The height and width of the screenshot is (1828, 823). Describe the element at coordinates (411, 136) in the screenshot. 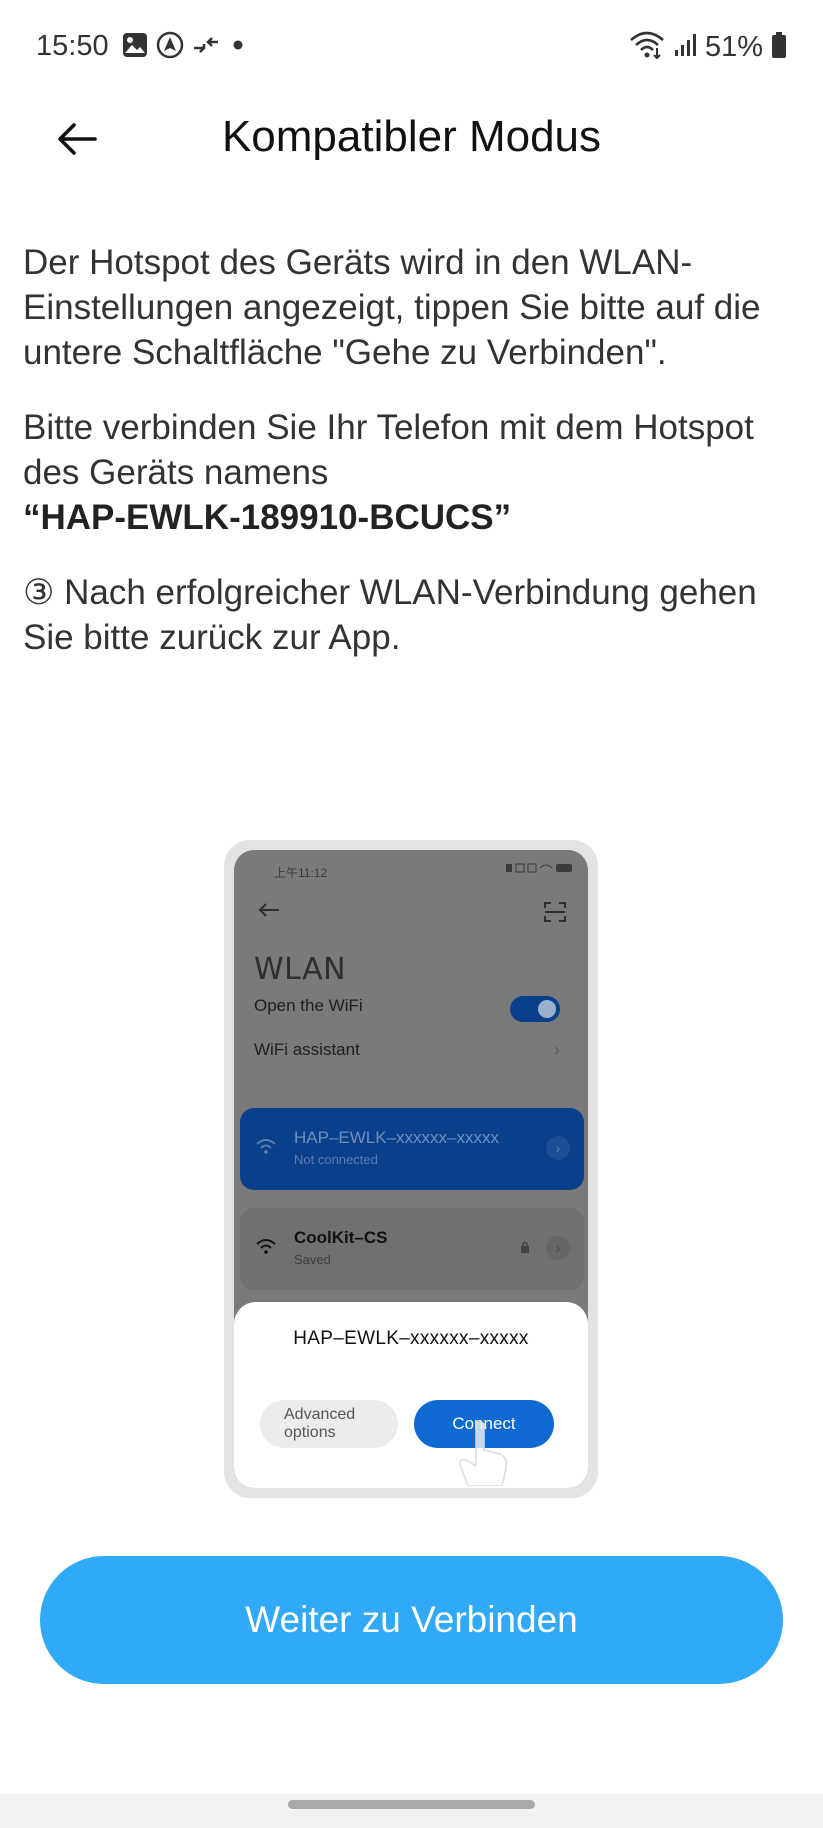

I see `page-title: Kompatibler Modus` at that location.